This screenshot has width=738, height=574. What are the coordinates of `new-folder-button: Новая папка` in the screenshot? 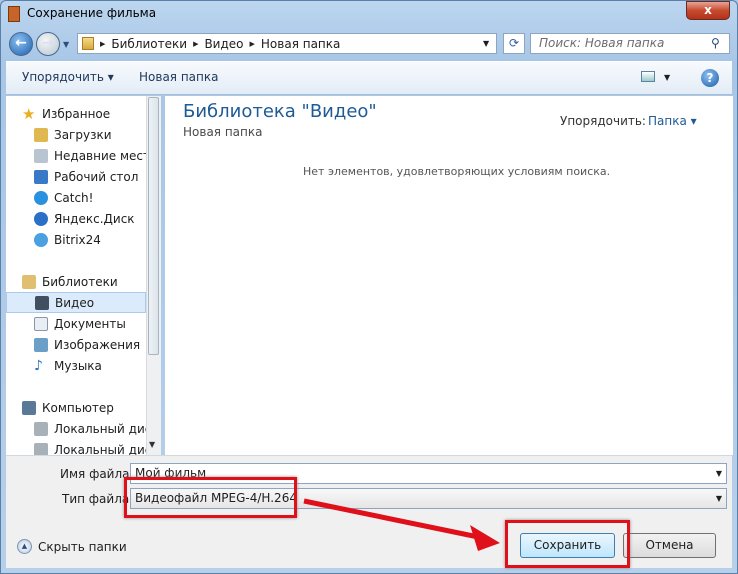 It's located at (178, 77).